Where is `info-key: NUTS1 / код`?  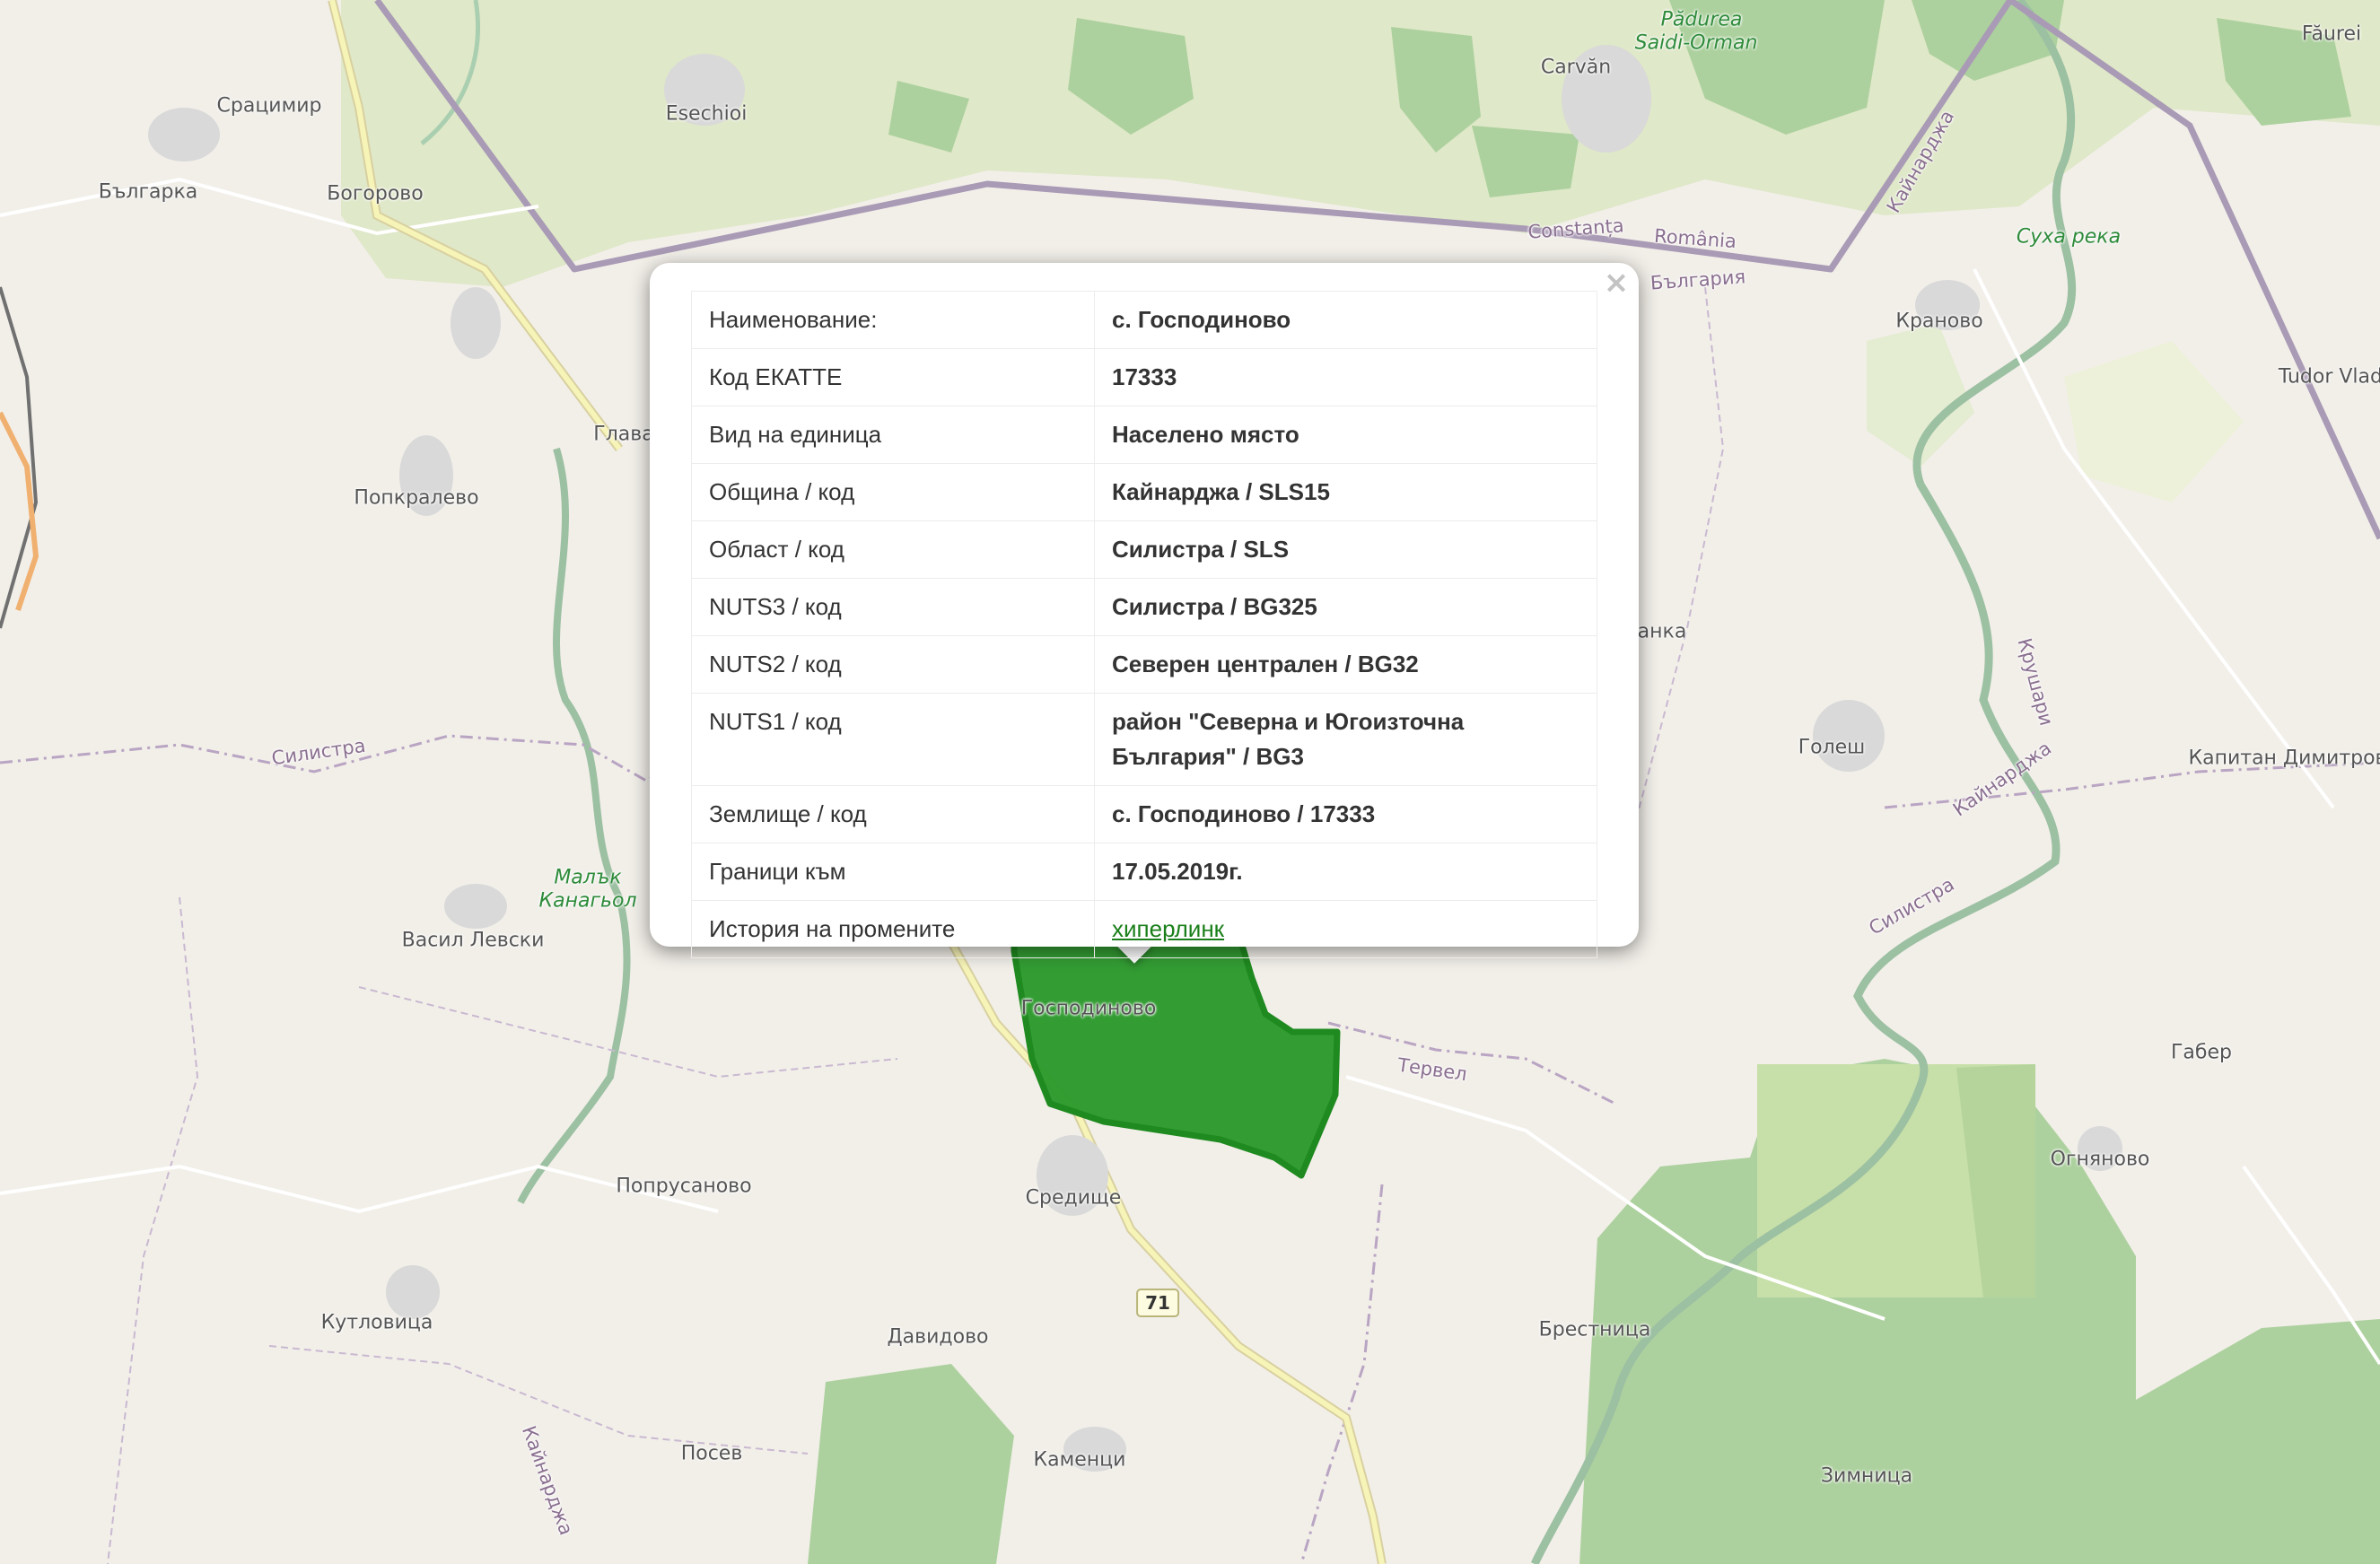 info-key: NUTS1 / код is located at coordinates (893, 739).